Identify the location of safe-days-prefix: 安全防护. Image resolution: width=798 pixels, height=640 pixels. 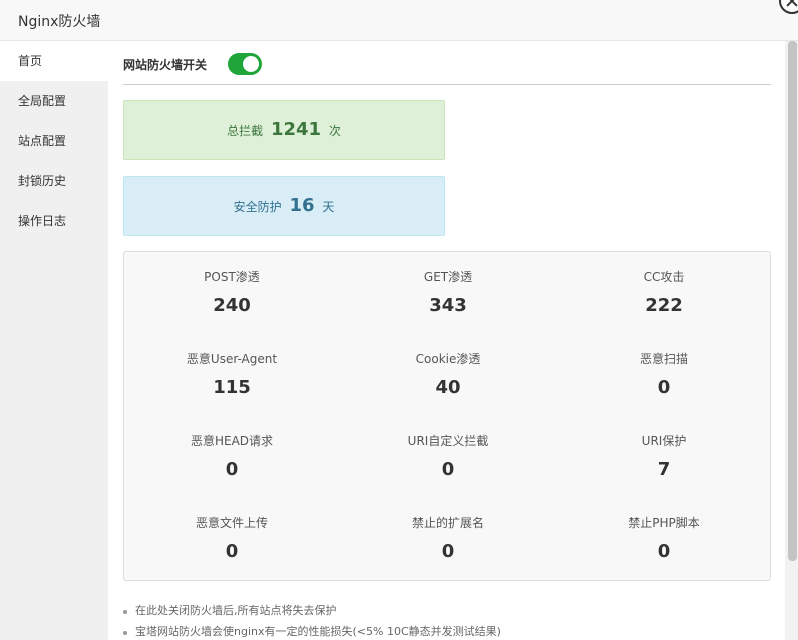
(257, 207).